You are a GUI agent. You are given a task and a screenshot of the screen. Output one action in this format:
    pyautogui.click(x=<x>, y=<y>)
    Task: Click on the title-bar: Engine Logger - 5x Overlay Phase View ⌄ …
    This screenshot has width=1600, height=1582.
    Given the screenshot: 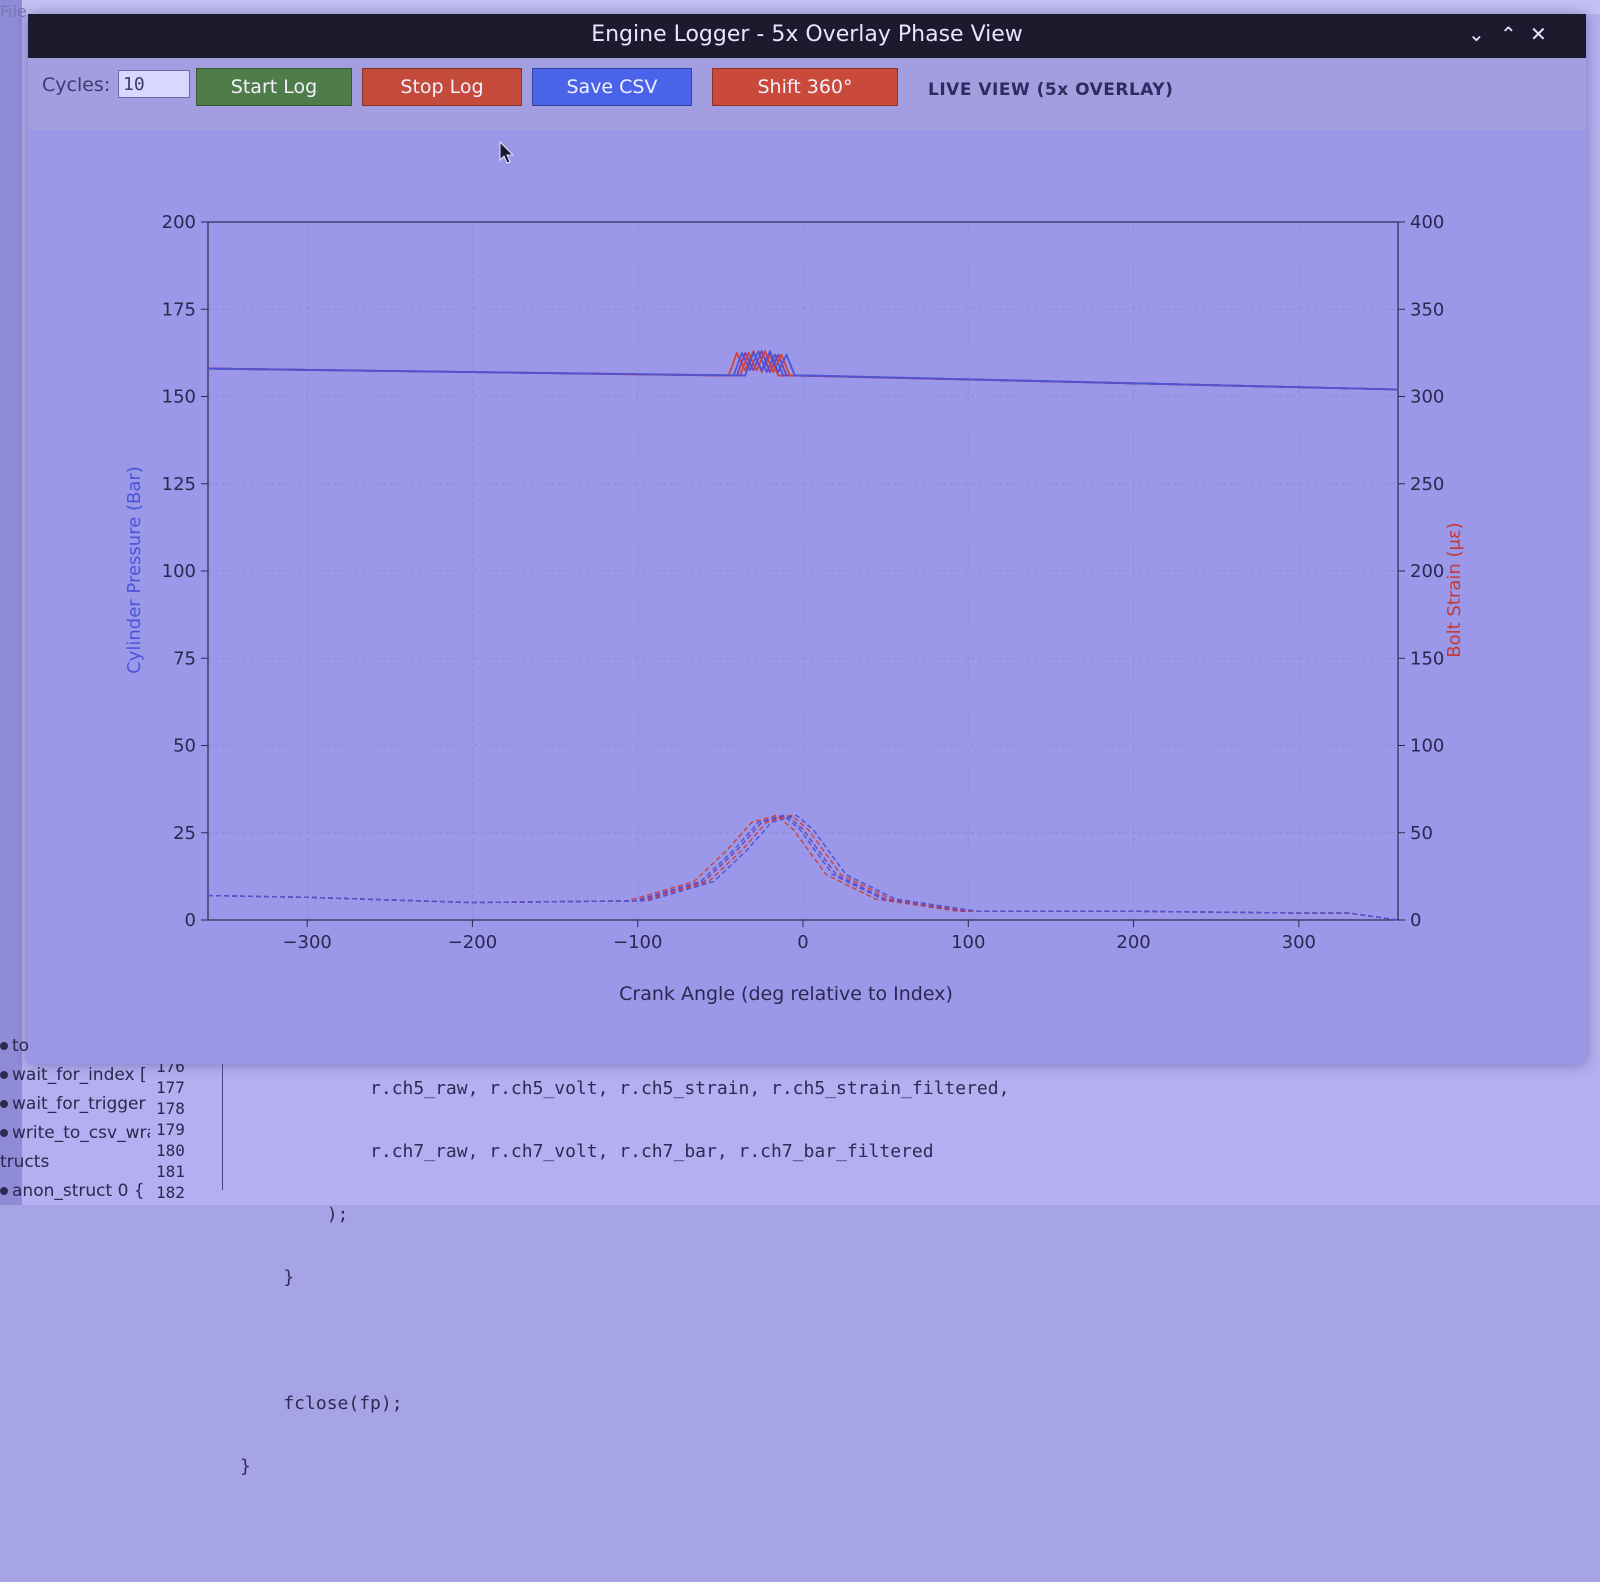 What is the action you would take?
    pyautogui.click(x=807, y=36)
    